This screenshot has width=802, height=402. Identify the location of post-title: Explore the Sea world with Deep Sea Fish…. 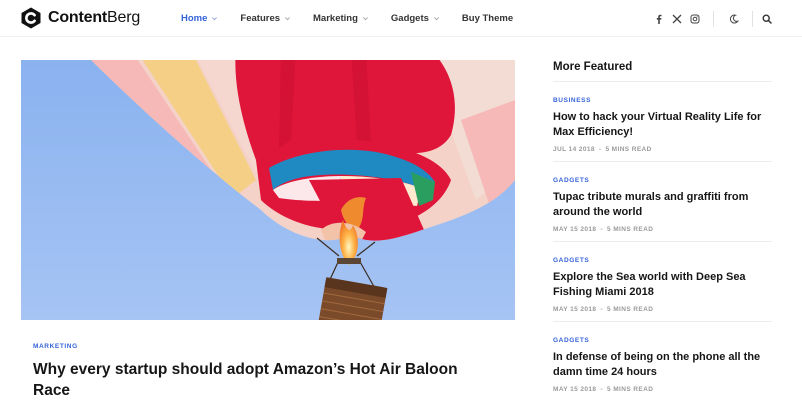
(662, 285).